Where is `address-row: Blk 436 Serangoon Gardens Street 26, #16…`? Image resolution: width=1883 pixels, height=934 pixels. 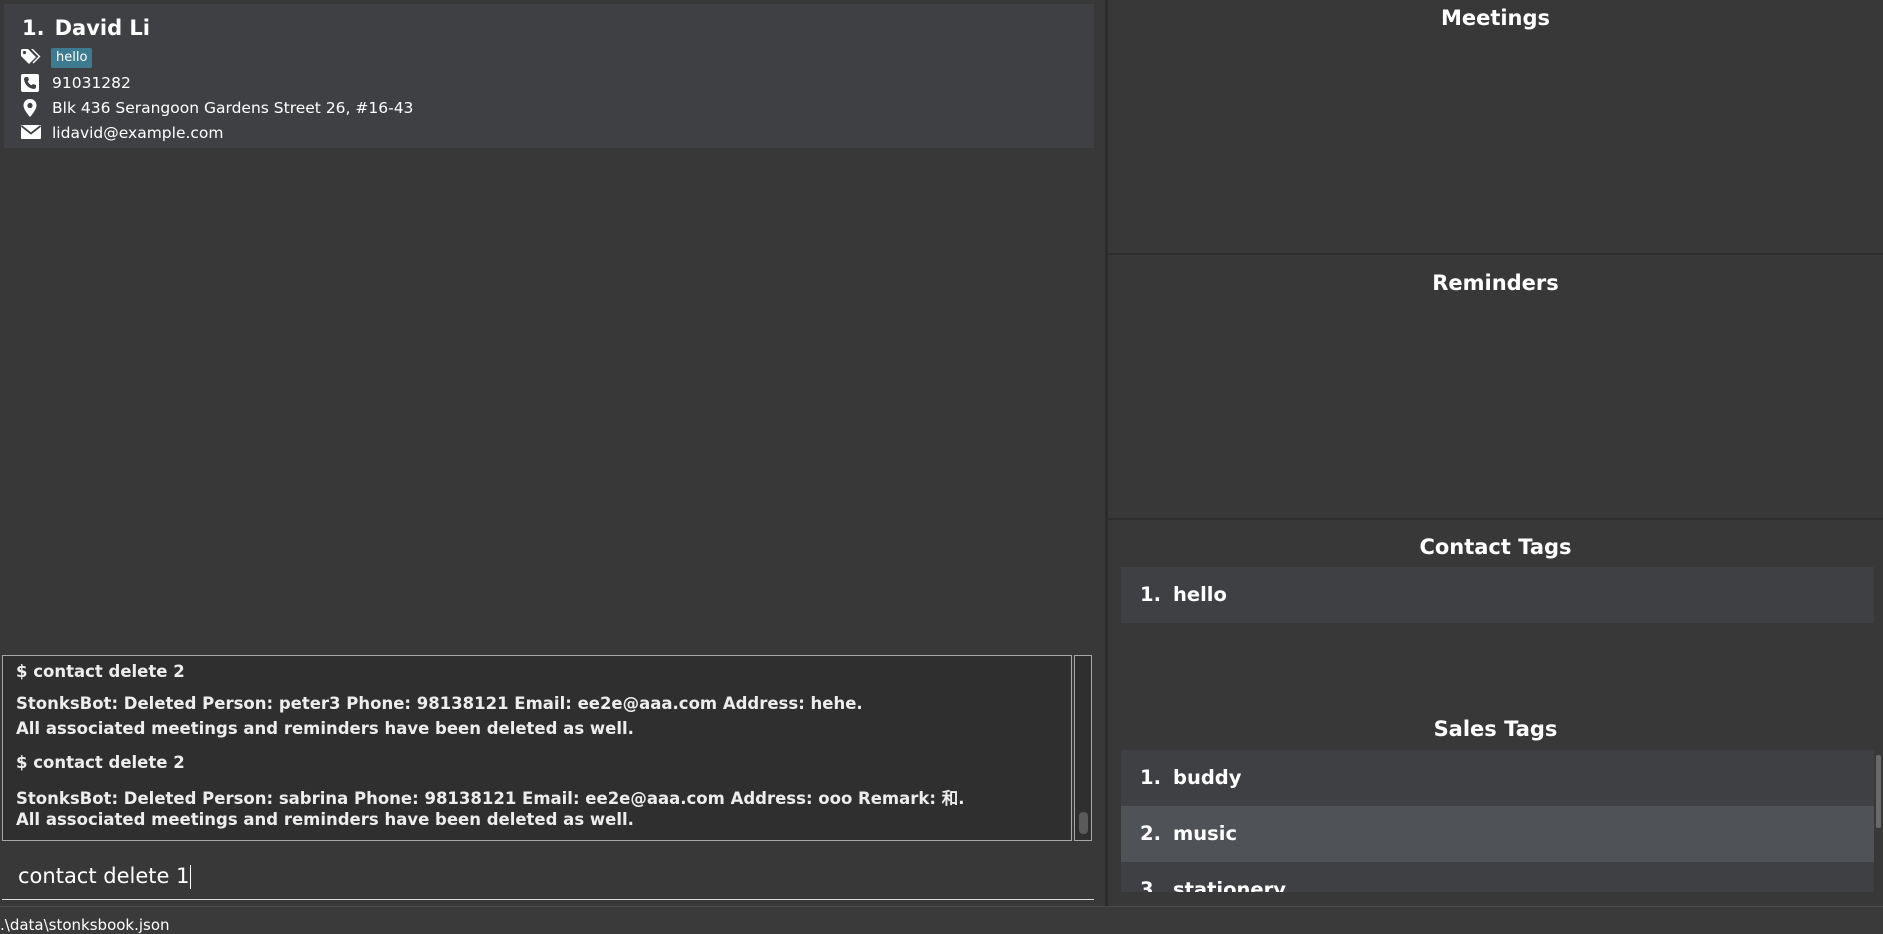 address-row: Blk 436 Serangoon Gardens Street 26, #16… is located at coordinates (216, 108).